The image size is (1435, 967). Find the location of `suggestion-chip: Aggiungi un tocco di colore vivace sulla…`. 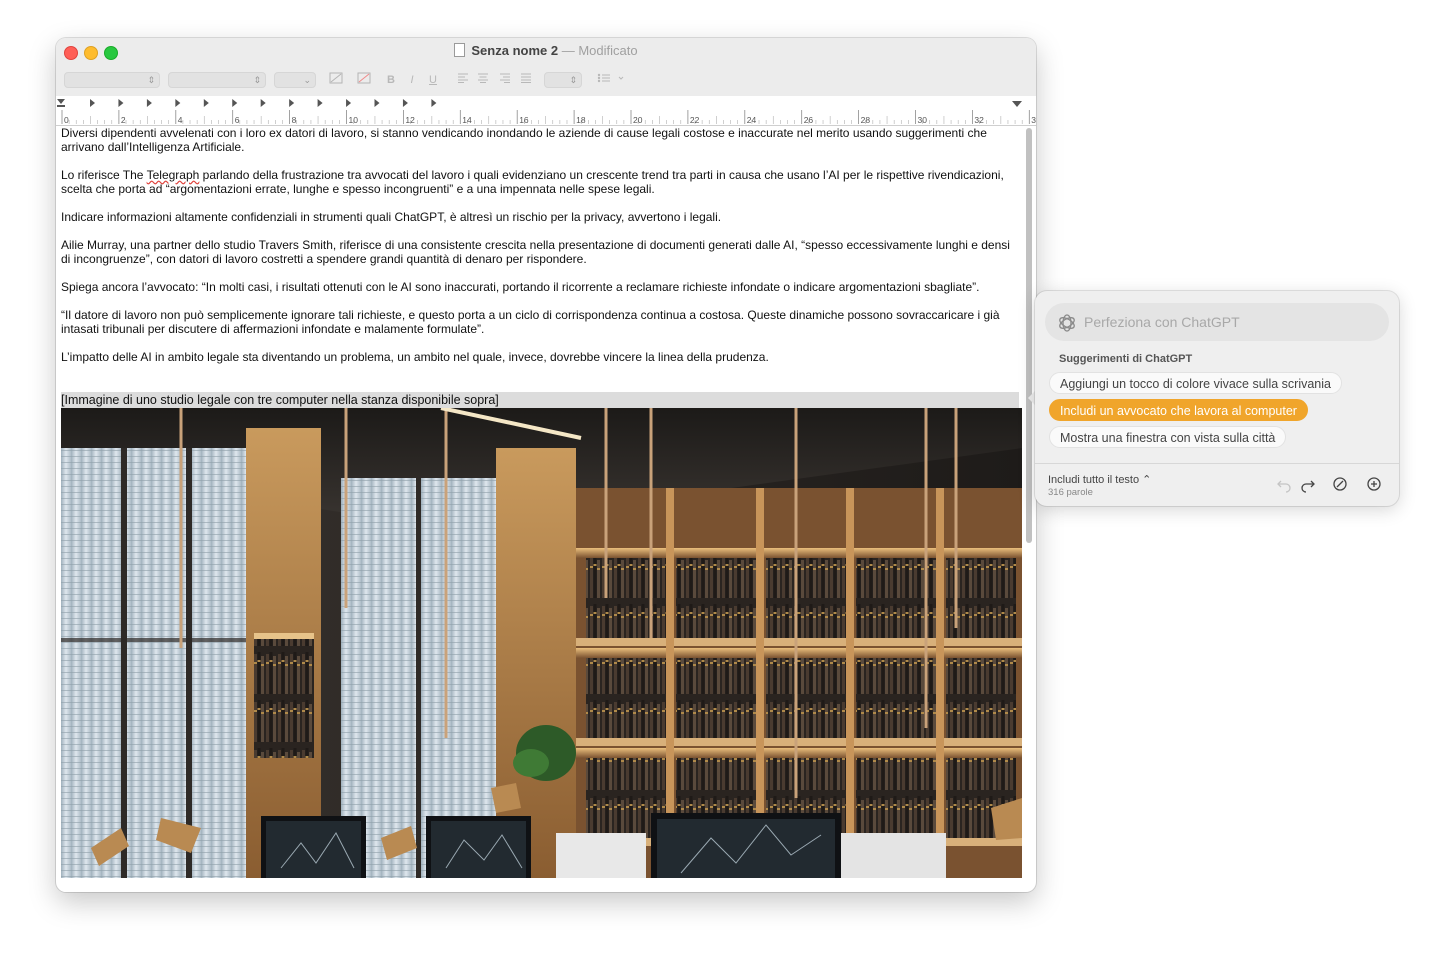

suggestion-chip: Aggiungi un tocco di colore vivace sulla… is located at coordinates (1195, 383).